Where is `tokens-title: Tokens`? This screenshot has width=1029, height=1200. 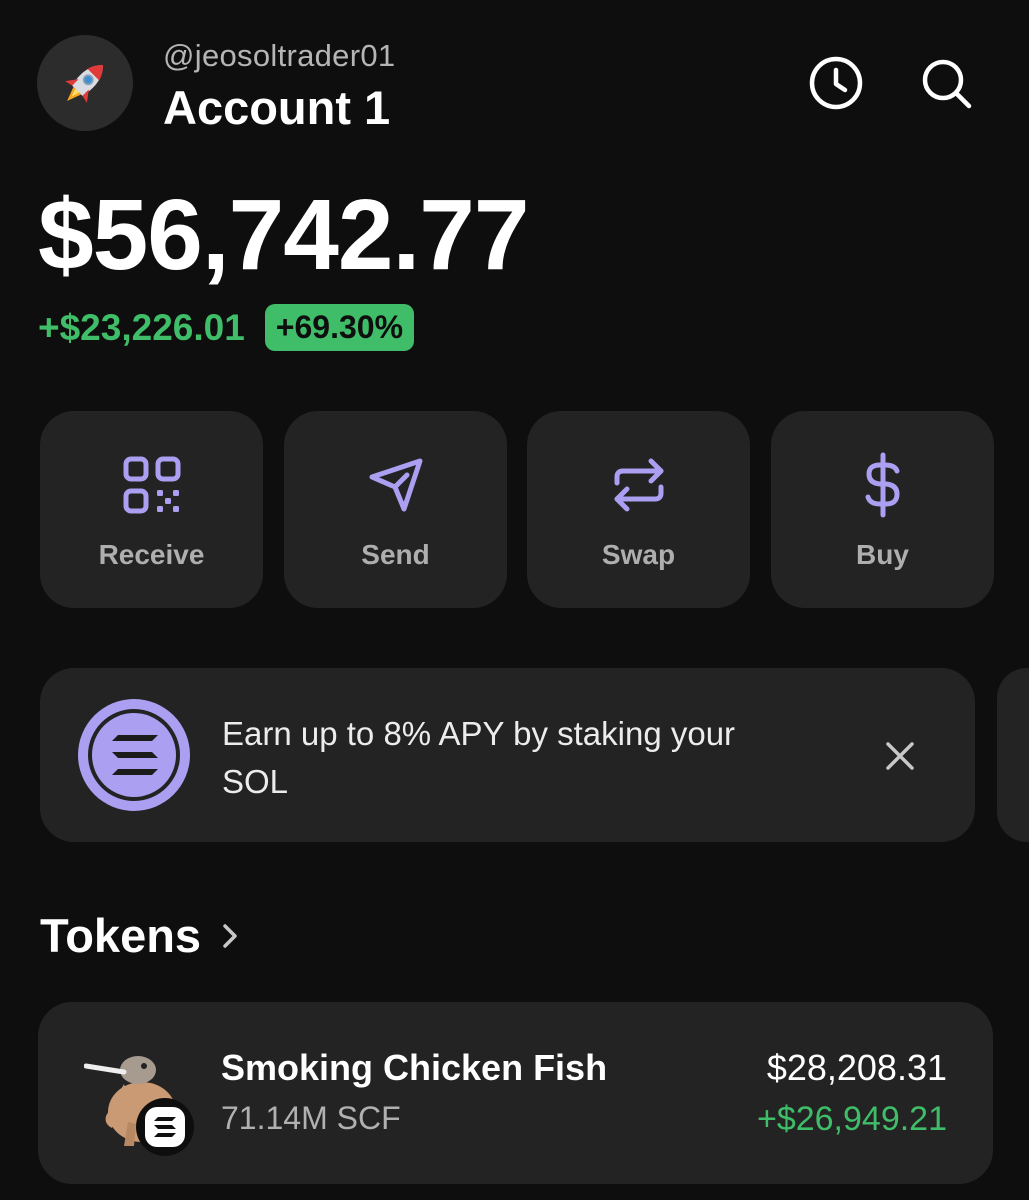 tokens-title: Tokens is located at coordinates (121, 935).